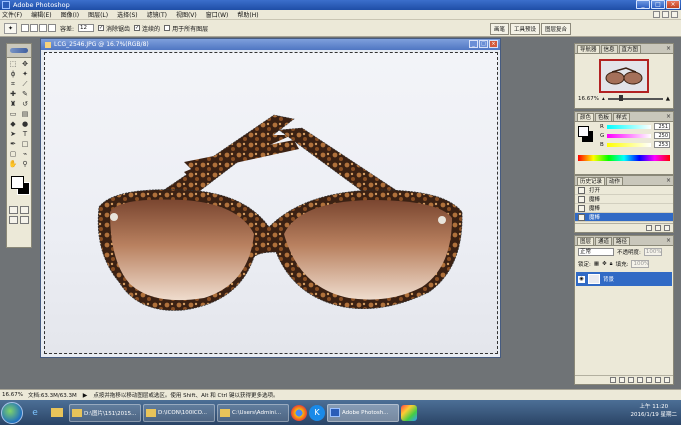  Describe the element at coordinates (624, 76) in the screenshot. I see `navigator-thumbnail` at that location.